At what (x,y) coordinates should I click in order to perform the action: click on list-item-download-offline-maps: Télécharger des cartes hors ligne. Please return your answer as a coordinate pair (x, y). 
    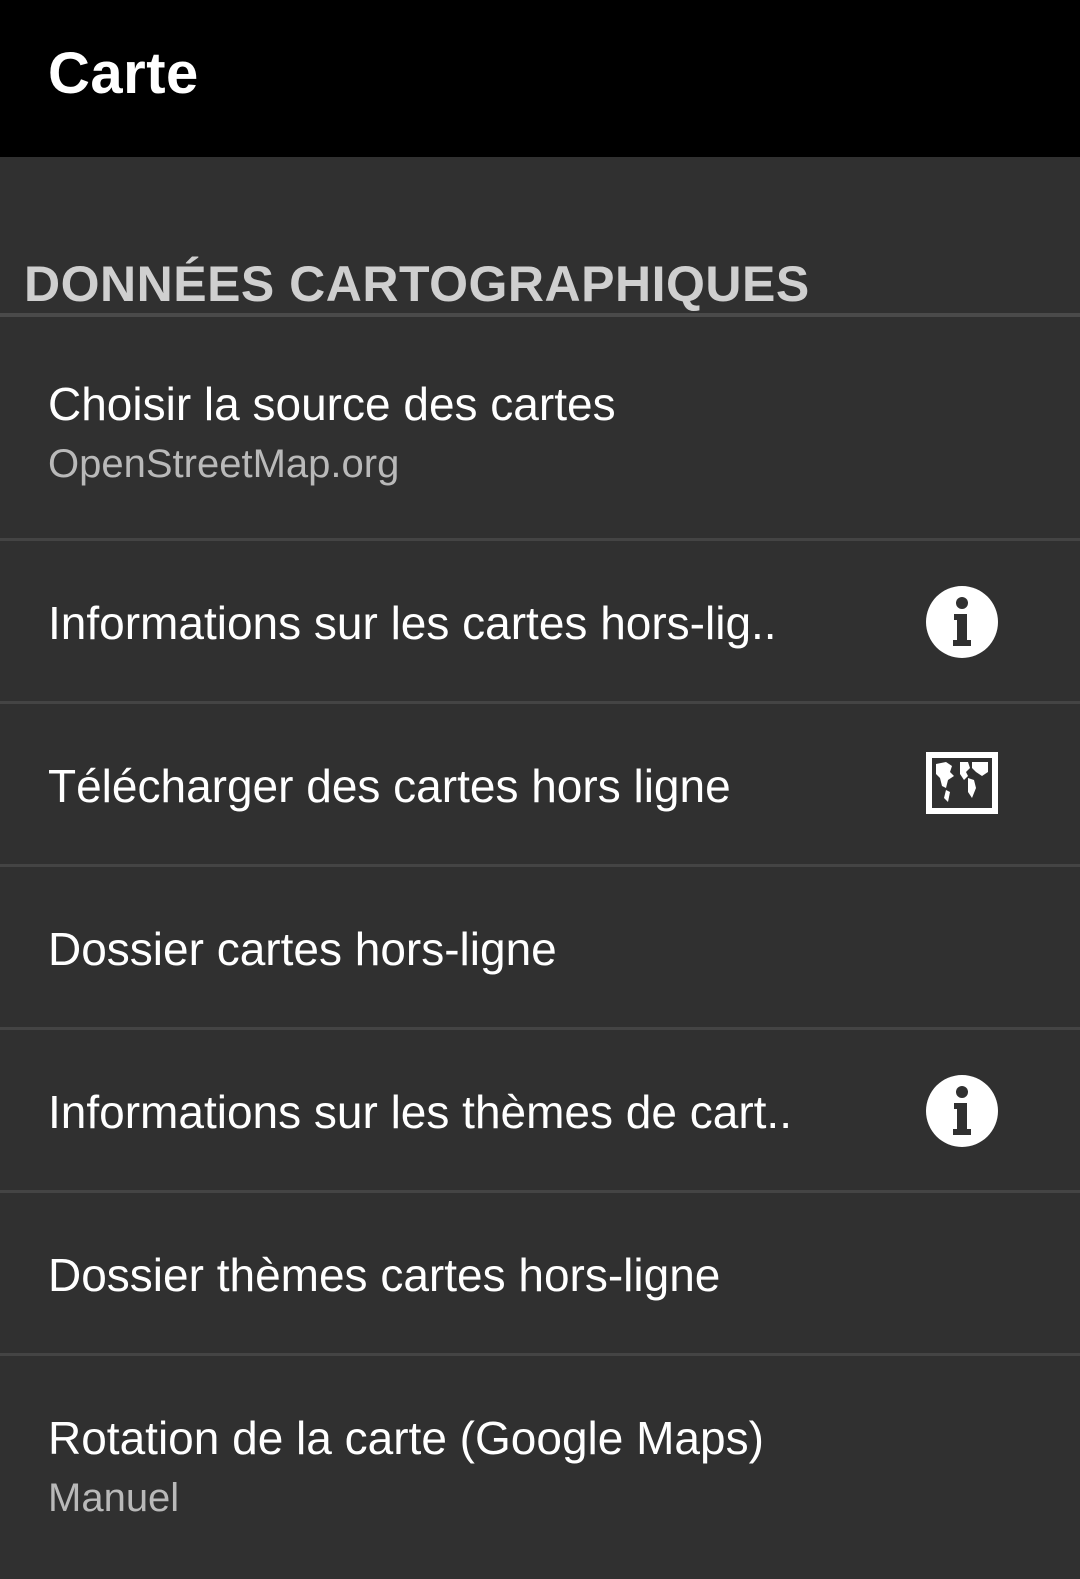
    Looking at the image, I should click on (540, 785).